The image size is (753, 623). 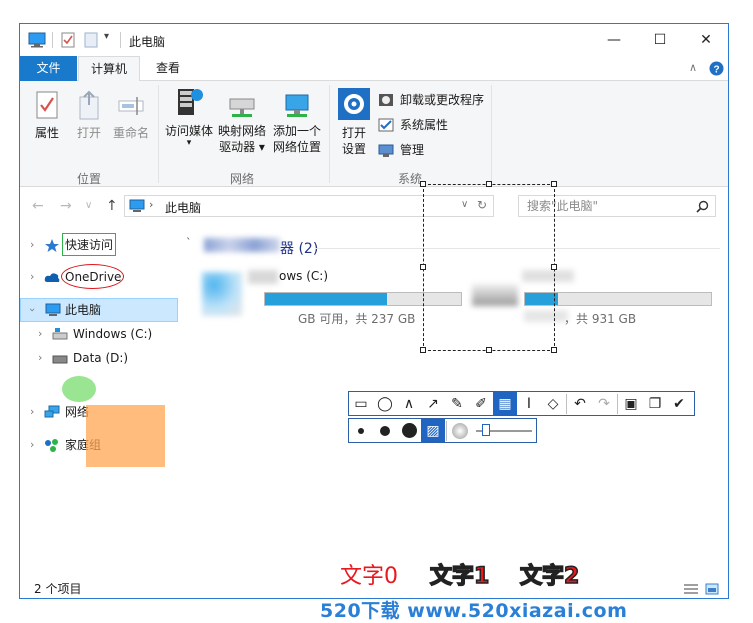 What do you see at coordinates (631, 403) in the screenshot?
I see `save-icon: ▣` at bounding box center [631, 403].